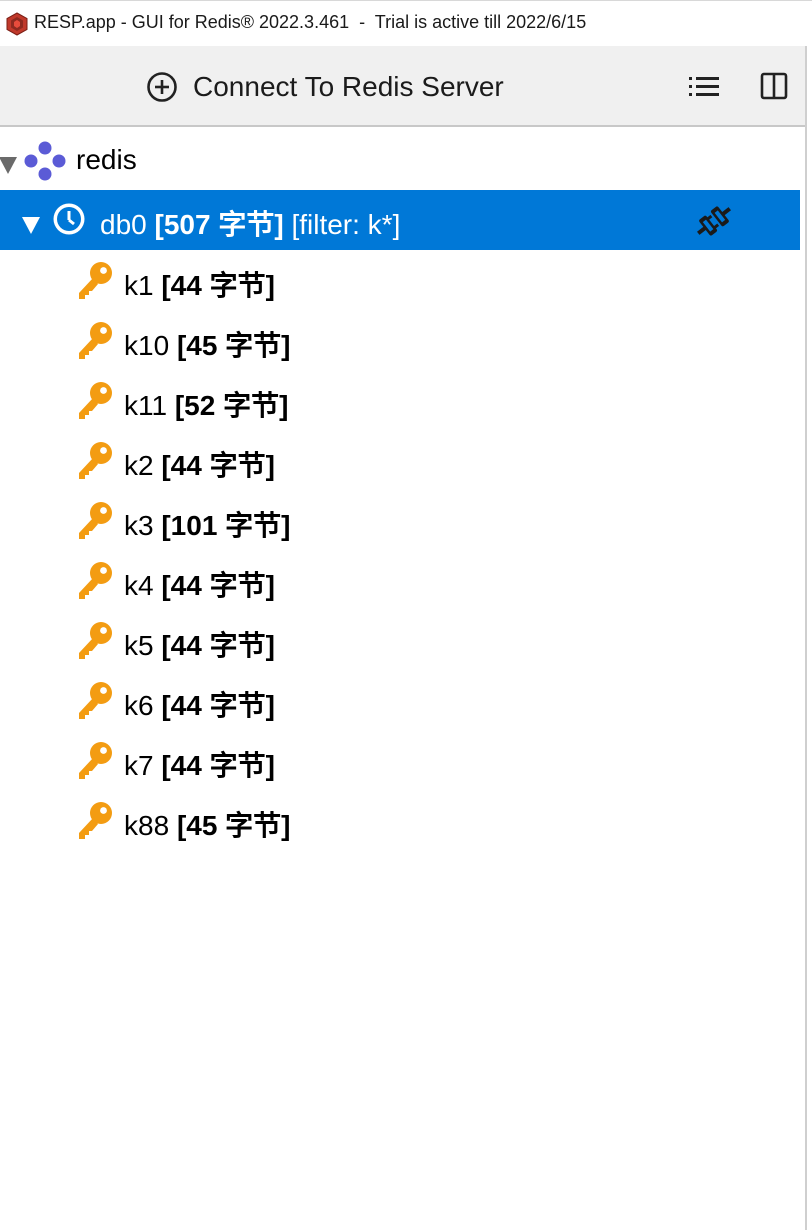  I want to click on panel-divider, so click(806, 638).